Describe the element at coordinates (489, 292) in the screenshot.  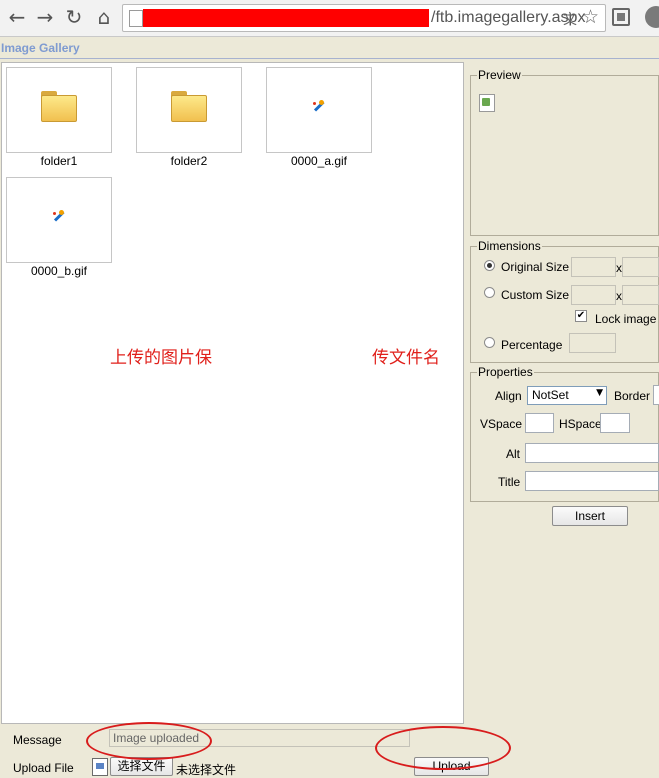
I see `custom-size-radio` at that location.